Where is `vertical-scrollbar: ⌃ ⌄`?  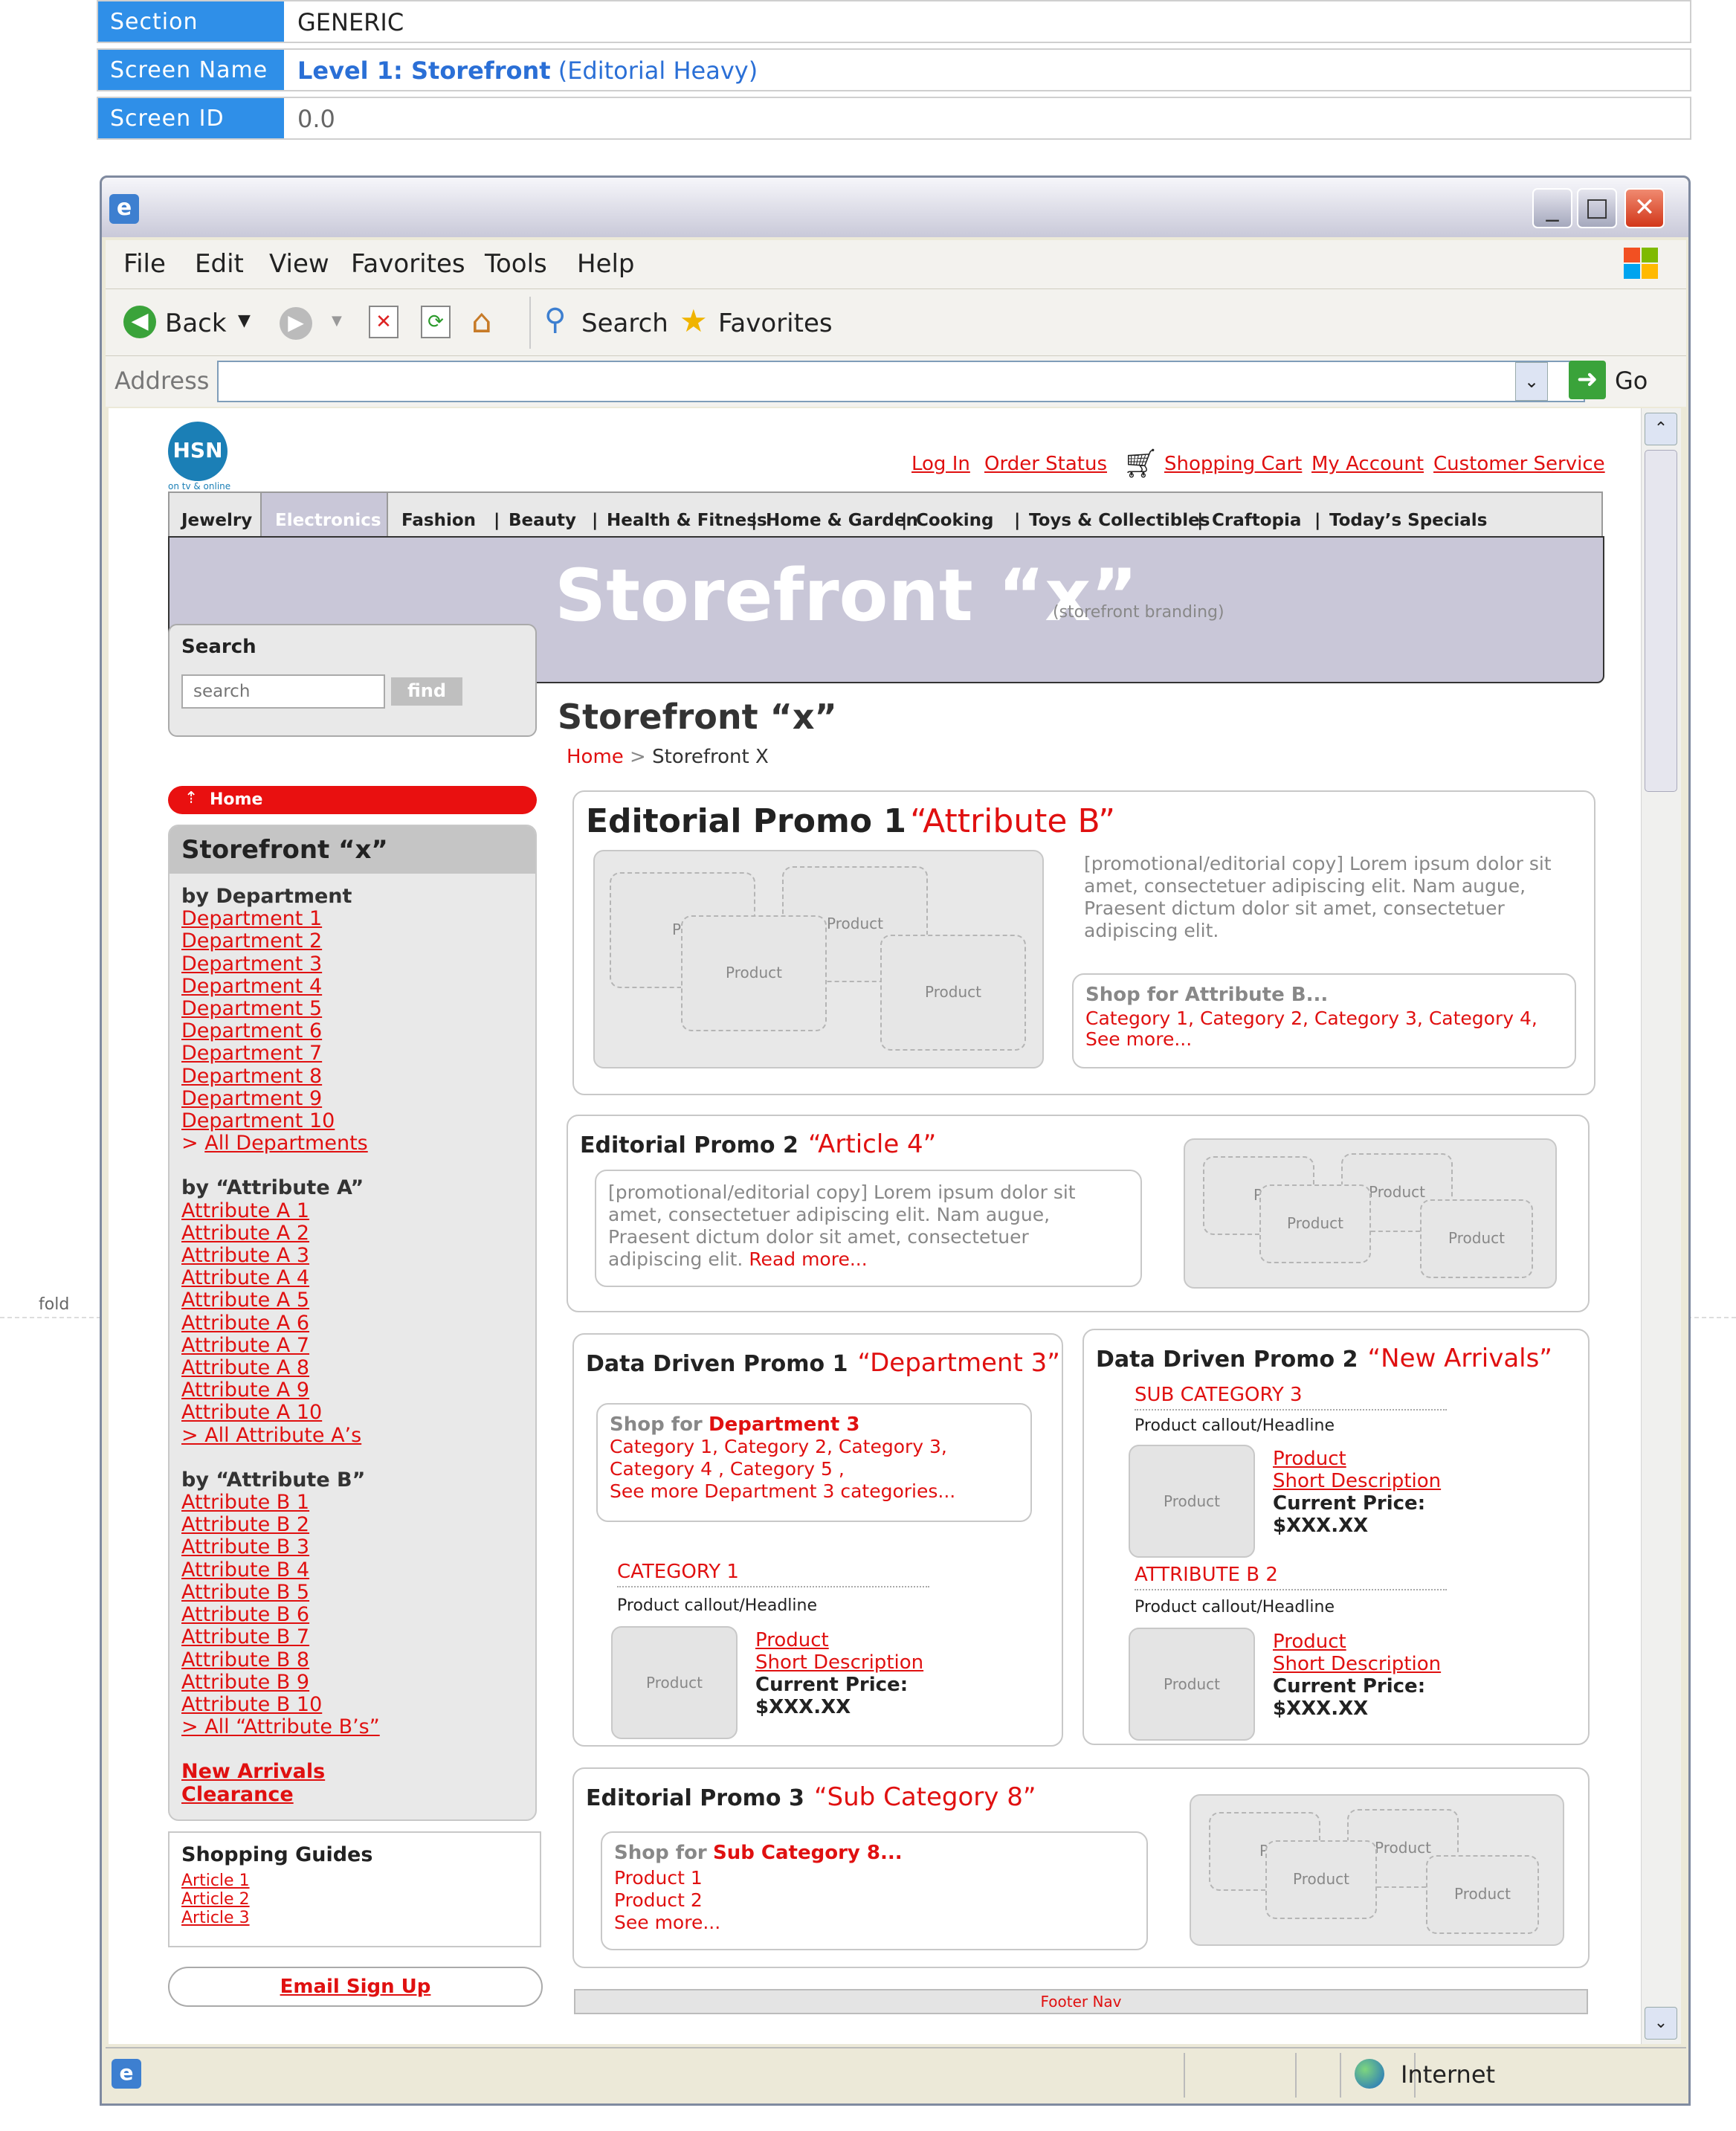 vertical-scrollbar: ⌃ ⌄ is located at coordinates (1661, 1226).